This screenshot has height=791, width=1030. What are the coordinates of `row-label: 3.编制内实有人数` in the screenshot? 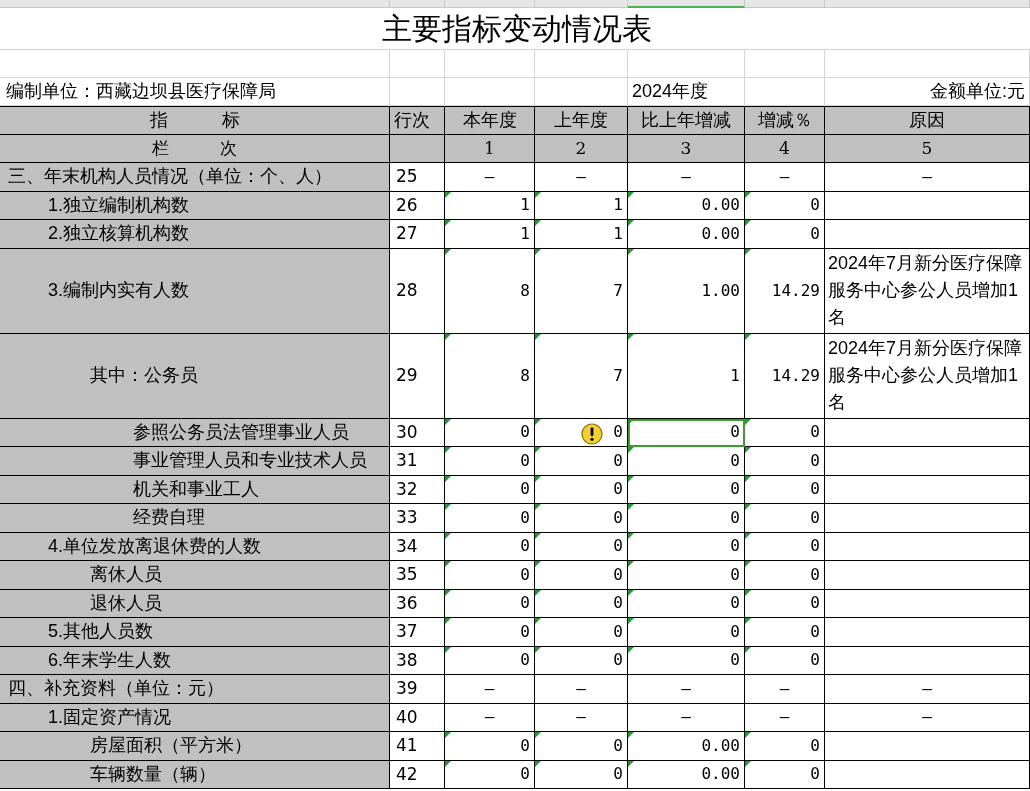 It's located at (118, 290).